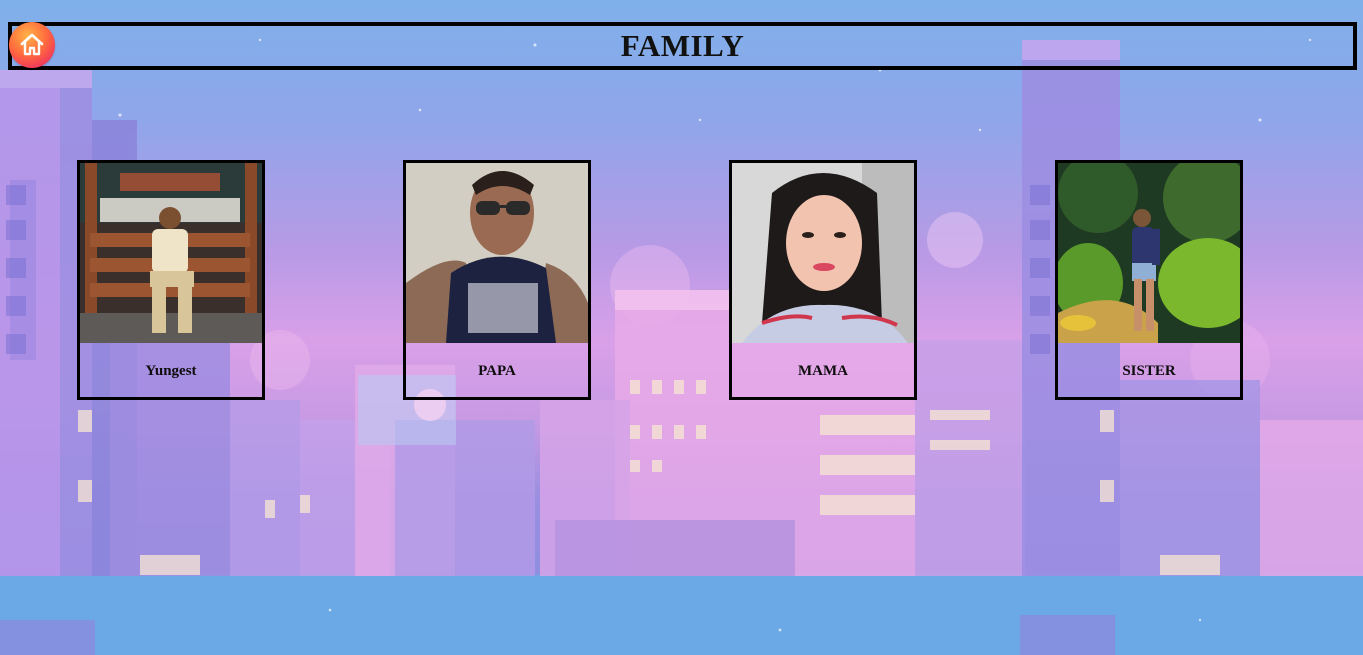 This screenshot has width=1363, height=655. What do you see at coordinates (1149, 253) in the screenshot?
I see `woman-in-garden-photo` at bounding box center [1149, 253].